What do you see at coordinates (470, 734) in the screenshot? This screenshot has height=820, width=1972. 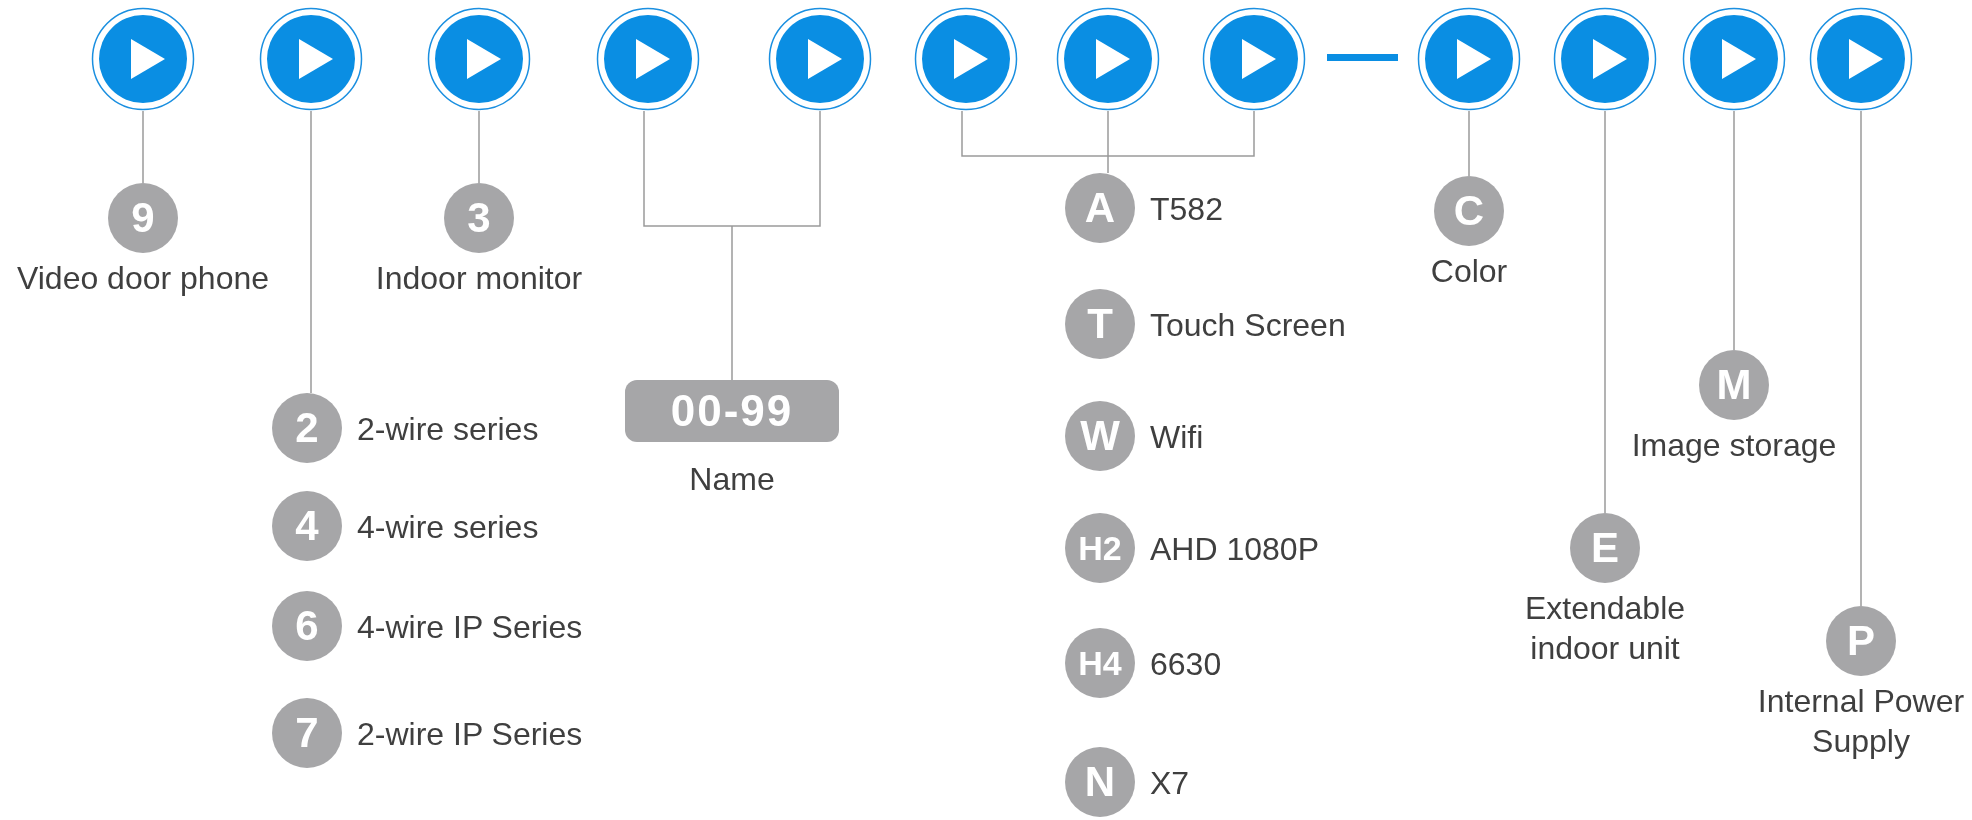 I see `option-label: 2-wire IP Series` at bounding box center [470, 734].